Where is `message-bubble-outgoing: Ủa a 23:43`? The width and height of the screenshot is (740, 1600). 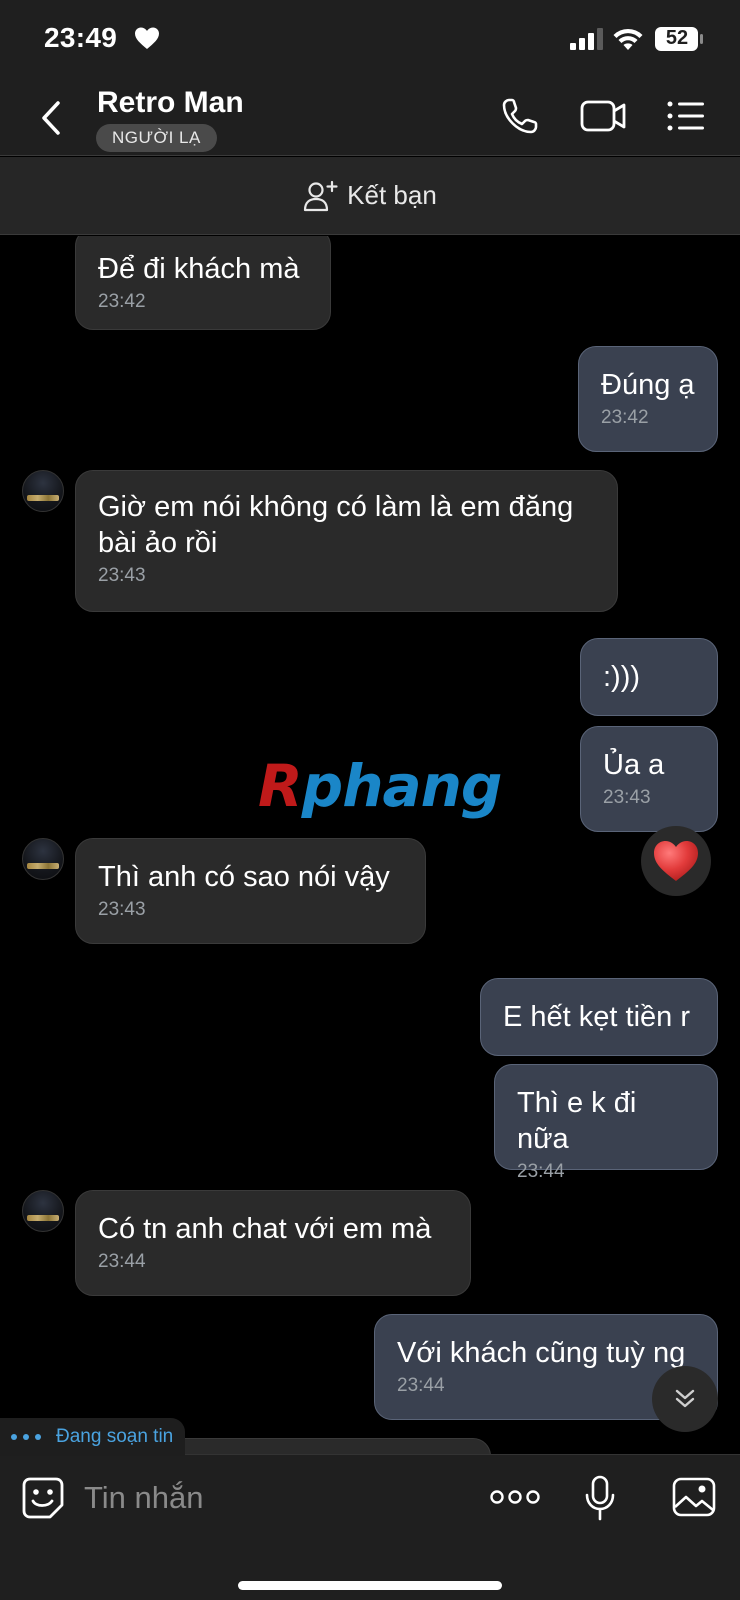
message-bubble-outgoing: Ủa a 23:43 is located at coordinates (649, 779).